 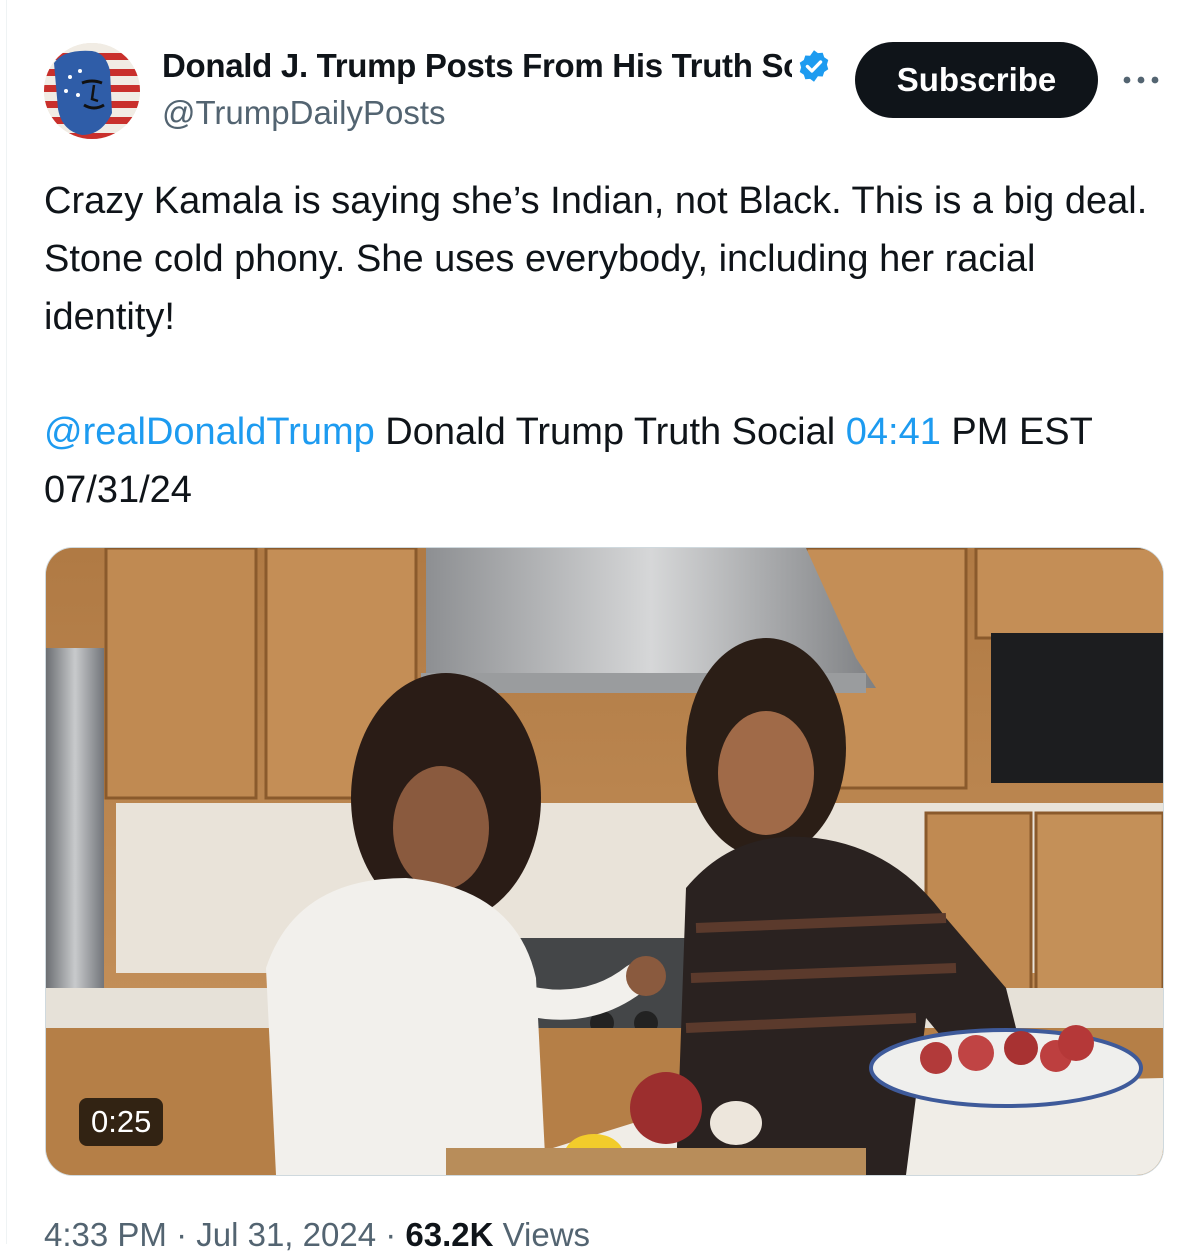 I want to click on avatar, so click(x=92, y=91).